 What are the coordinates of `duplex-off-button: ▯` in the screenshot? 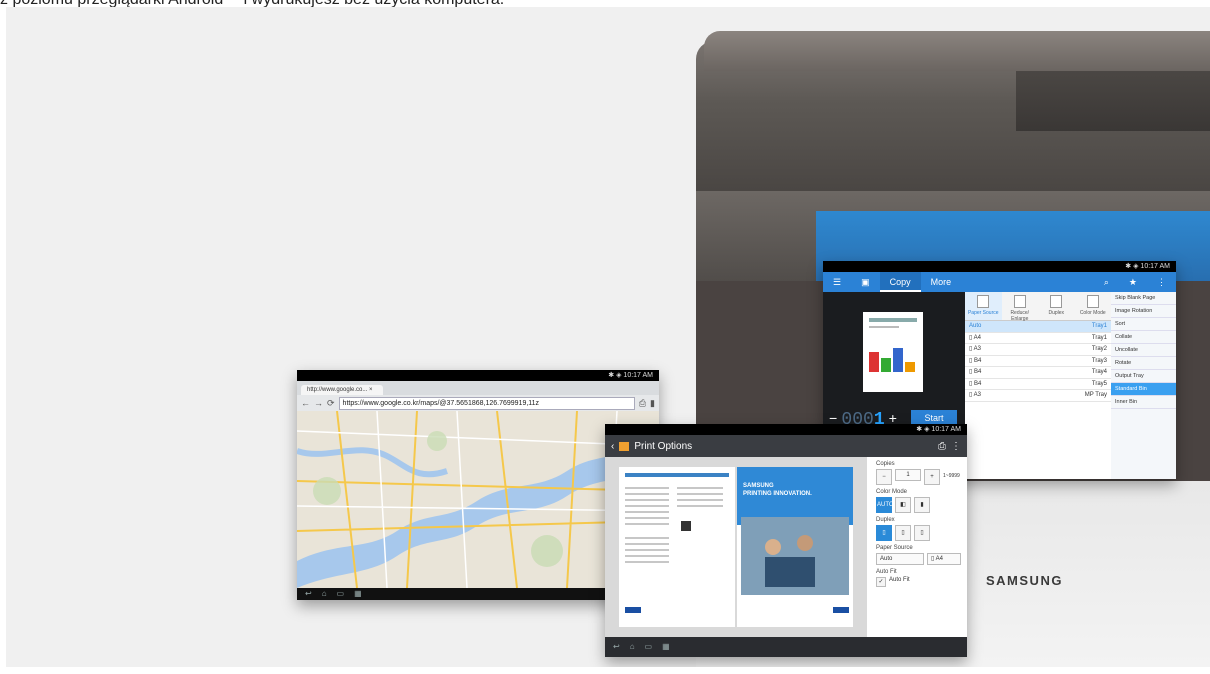 It's located at (884, 533).